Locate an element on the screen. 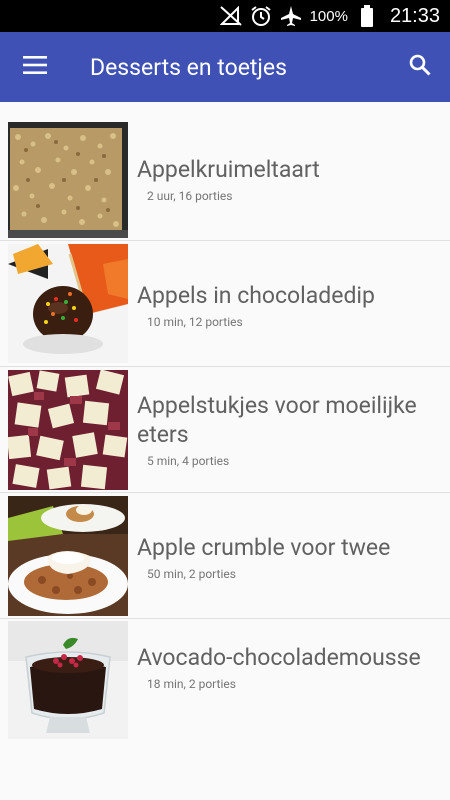 Image resolution: width=450 pixels, height=800 pixels. recipe-meta: 2 uur, 16 porties is located at coordinates (190, 196).